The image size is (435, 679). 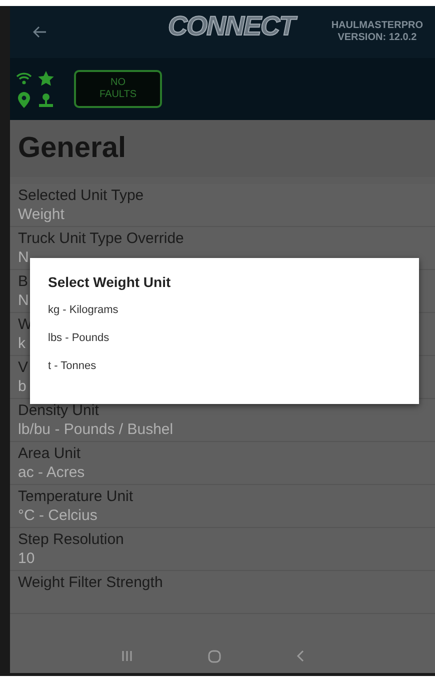 What do you see at coordinates (222, 463) in the screenshot?
I see `setting-row: Area Unit ac - Acres` at bounding box center [222, 463].